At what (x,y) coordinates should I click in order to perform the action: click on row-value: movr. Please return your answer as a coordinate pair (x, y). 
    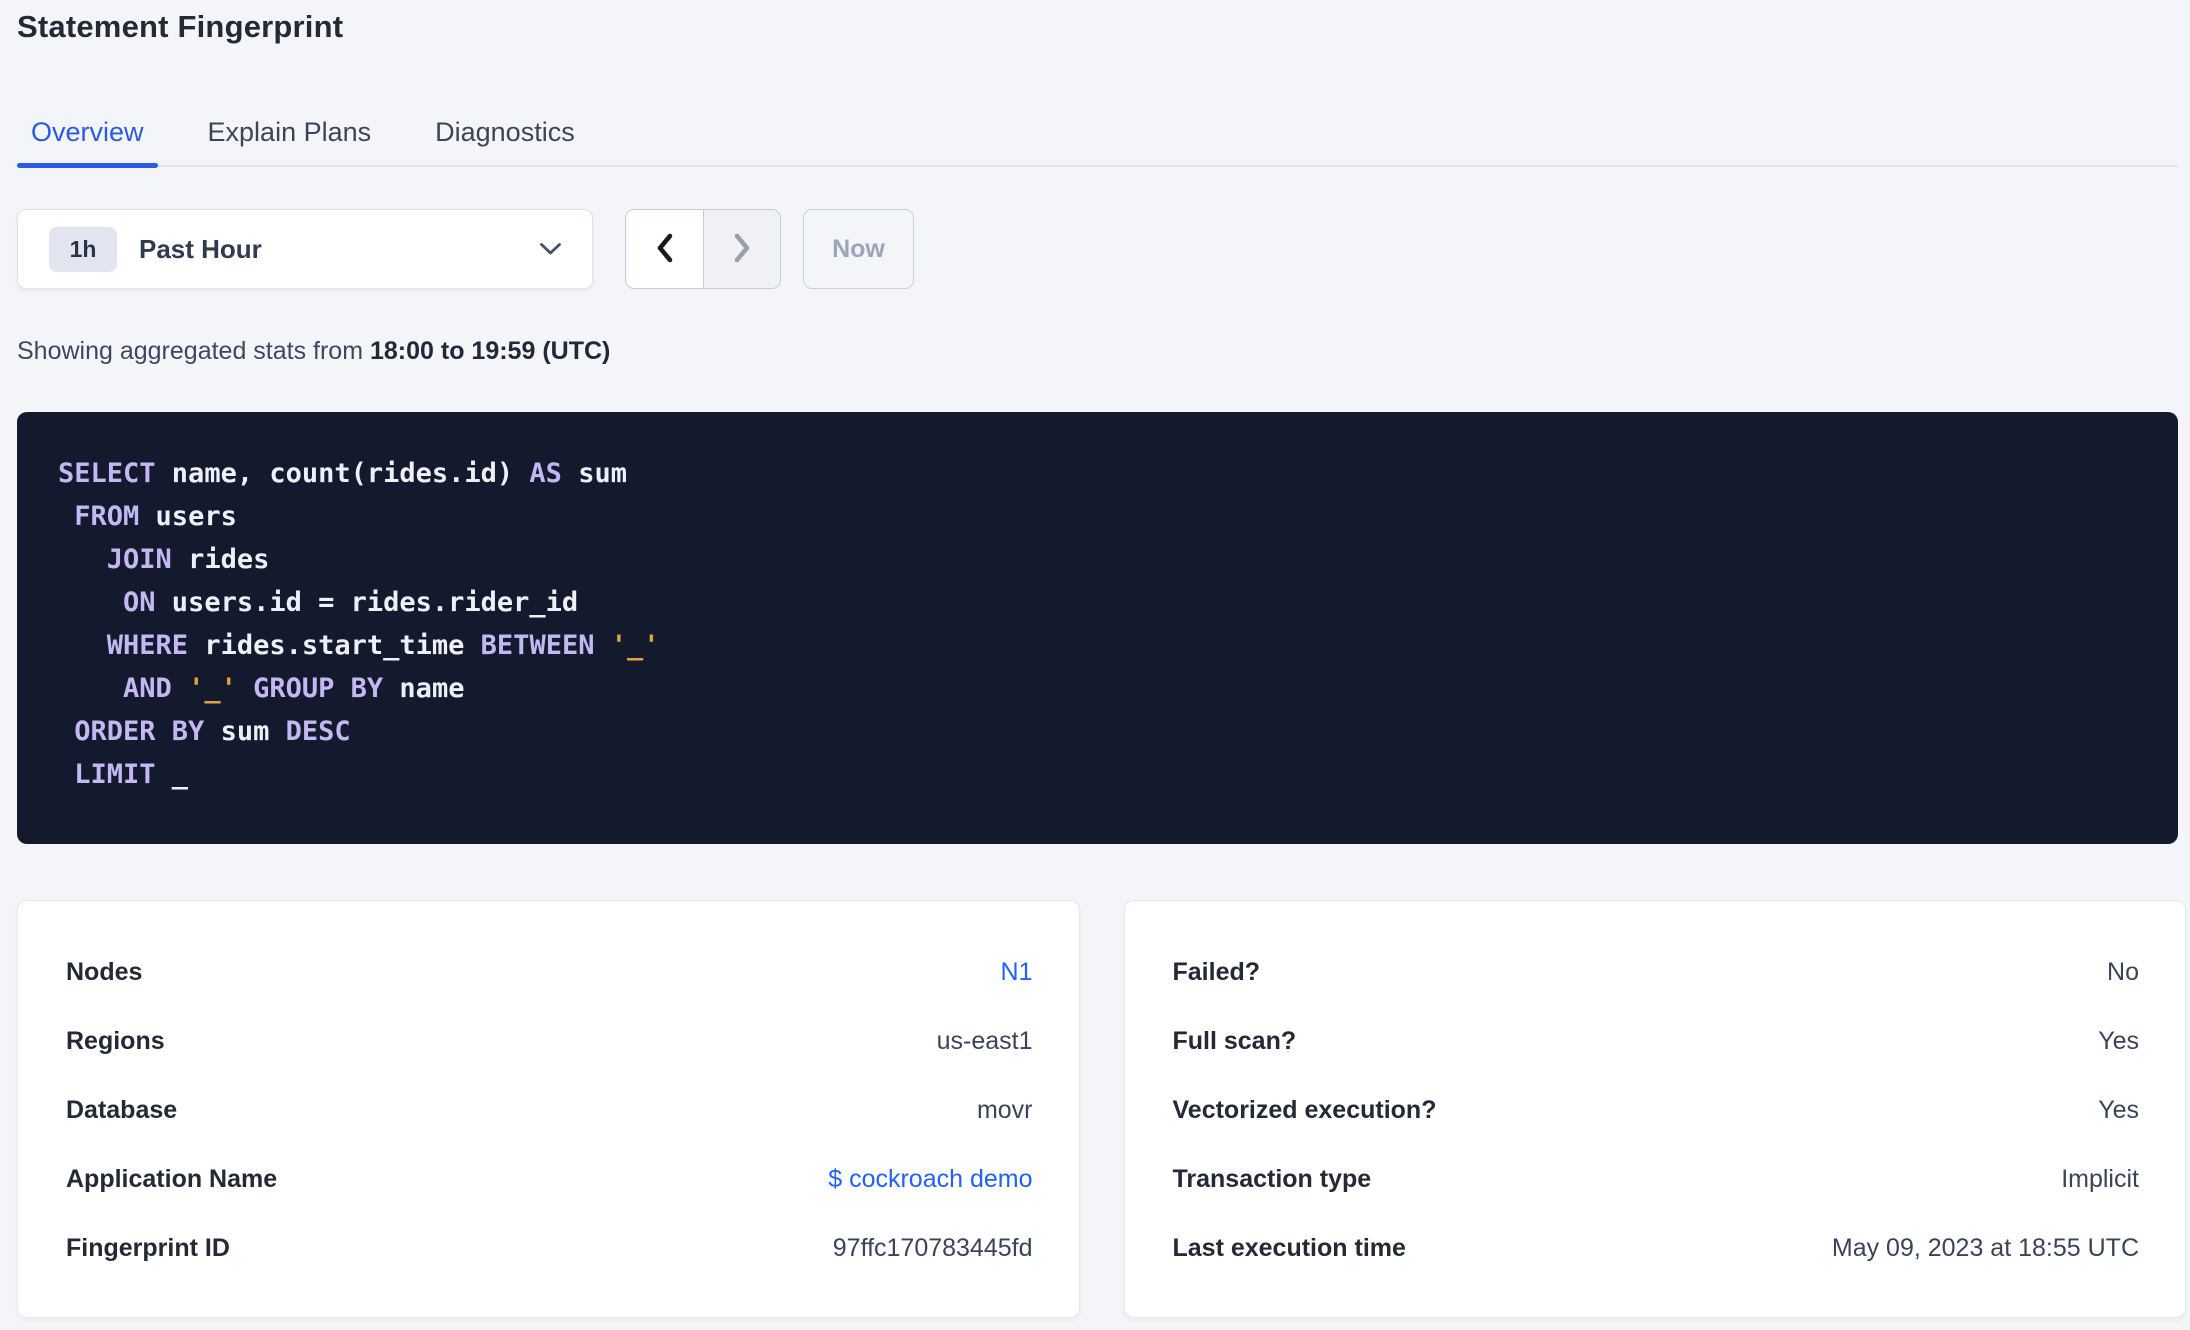
    Looking at the image, I should click on (1004, 1110).